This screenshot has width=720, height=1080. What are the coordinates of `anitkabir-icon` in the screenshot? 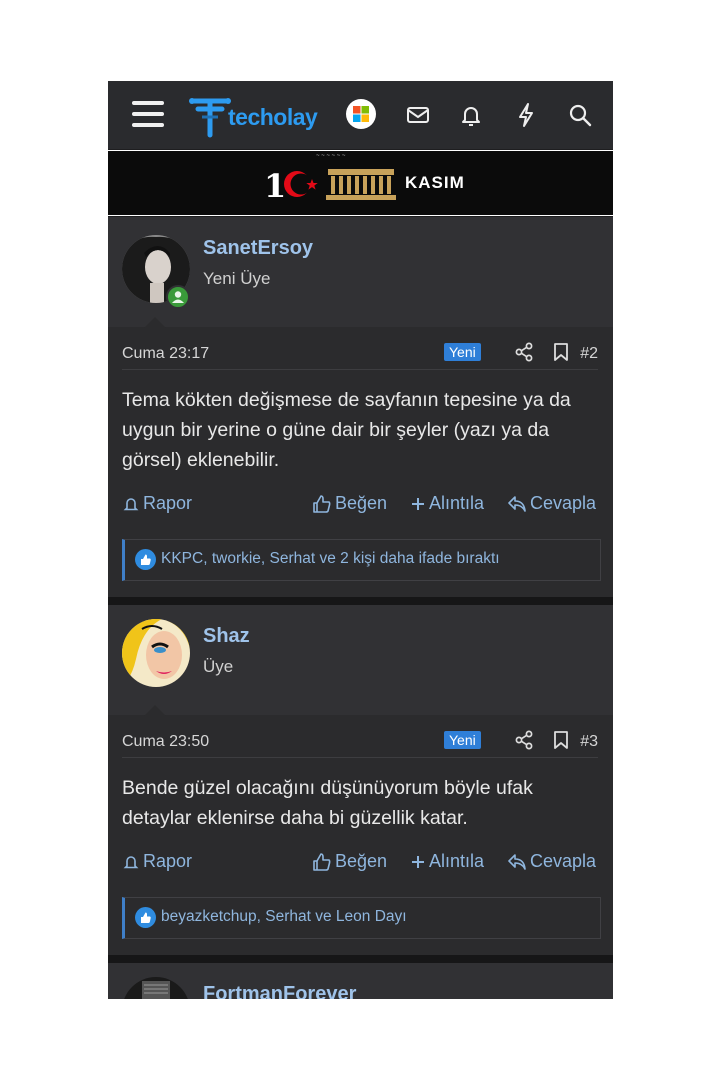 It's located at (361, 184).